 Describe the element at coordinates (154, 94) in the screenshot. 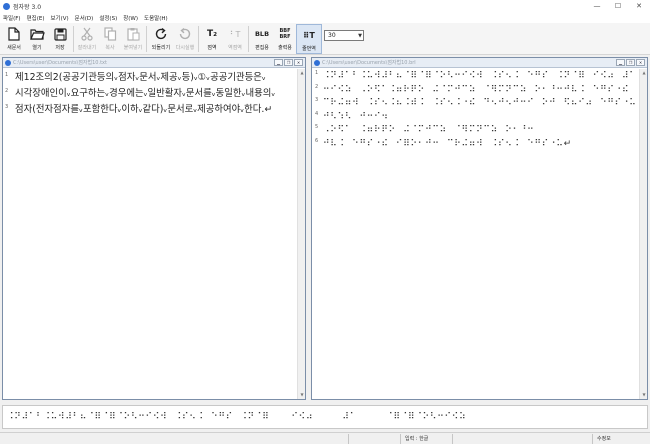

I see `text-line: 시각장애인이ᵥ요구하는ᵥ경우에는ᵥ일반활자ᵥ문서를ᵥ동일한ᵥ내용의ᵥ` at that location.